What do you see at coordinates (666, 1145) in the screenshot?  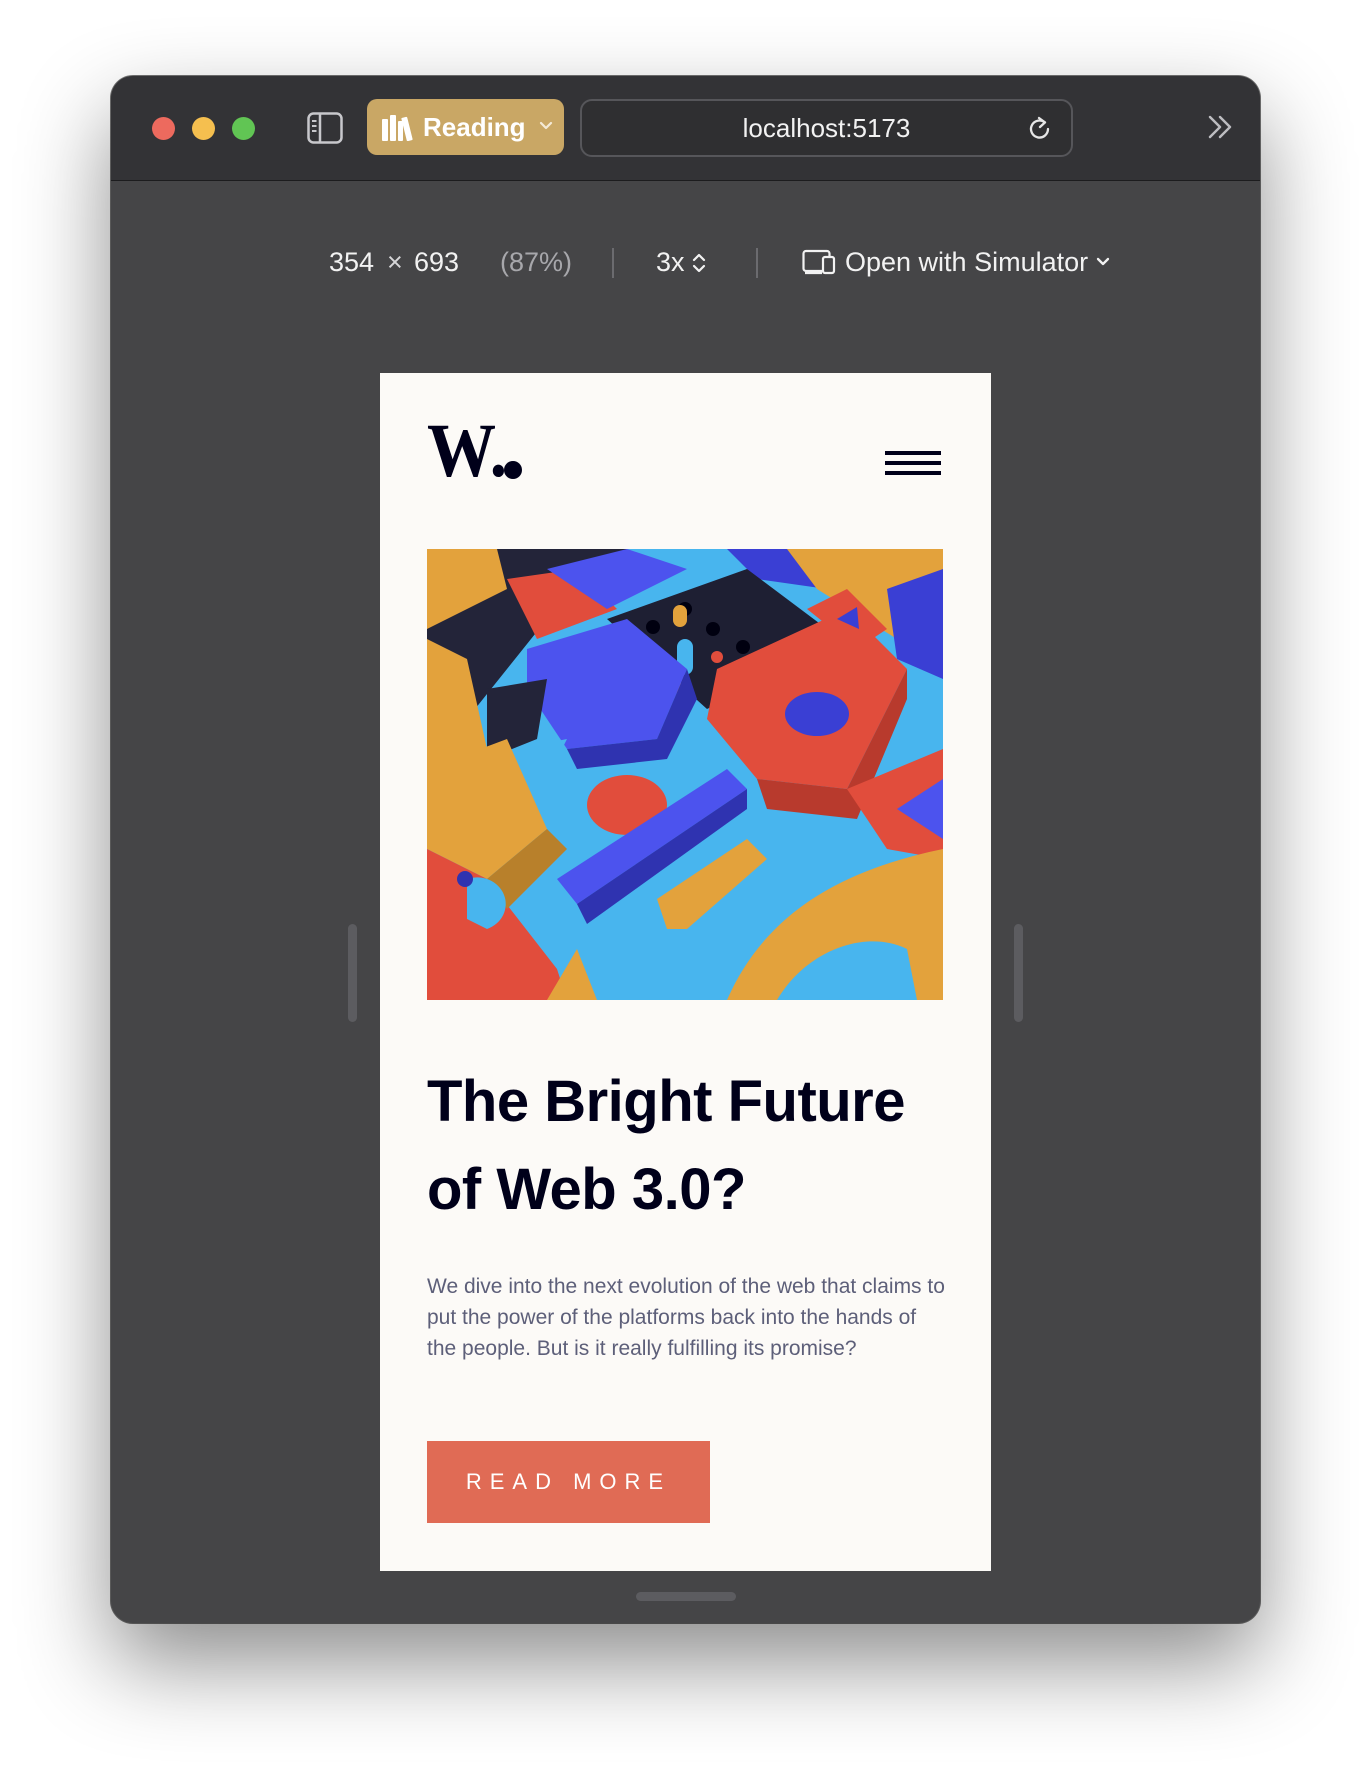 I see `article-headline: The Bright Future of Web 3.0?` at bounding box center [666, 1145].